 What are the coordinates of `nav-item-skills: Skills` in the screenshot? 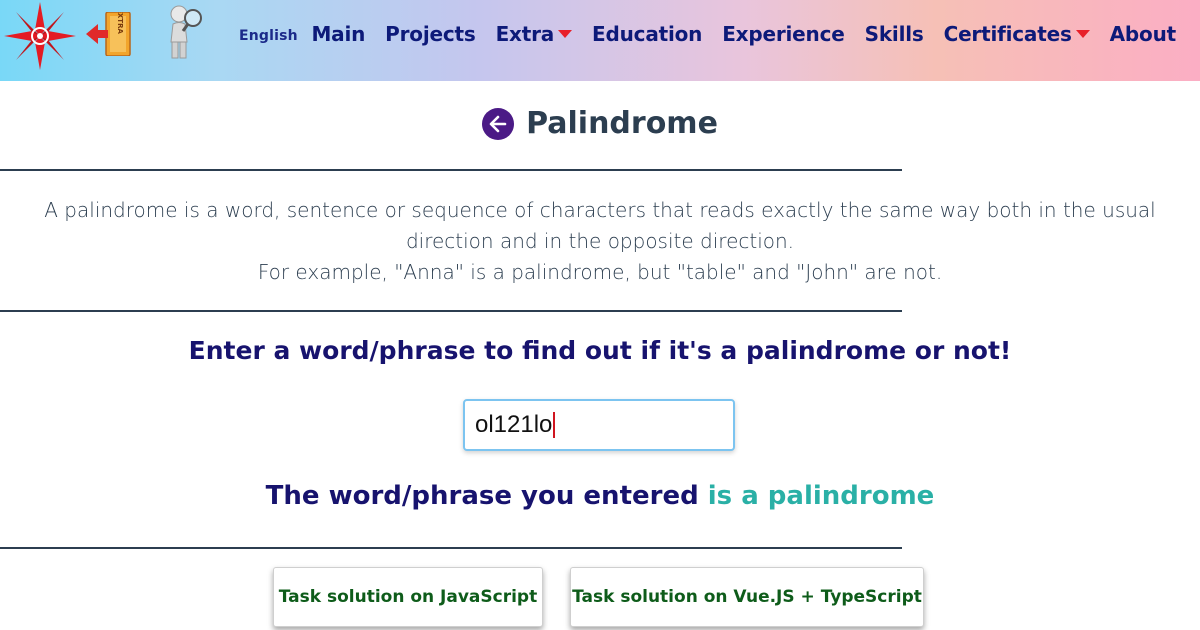 It's located at (894, 34).